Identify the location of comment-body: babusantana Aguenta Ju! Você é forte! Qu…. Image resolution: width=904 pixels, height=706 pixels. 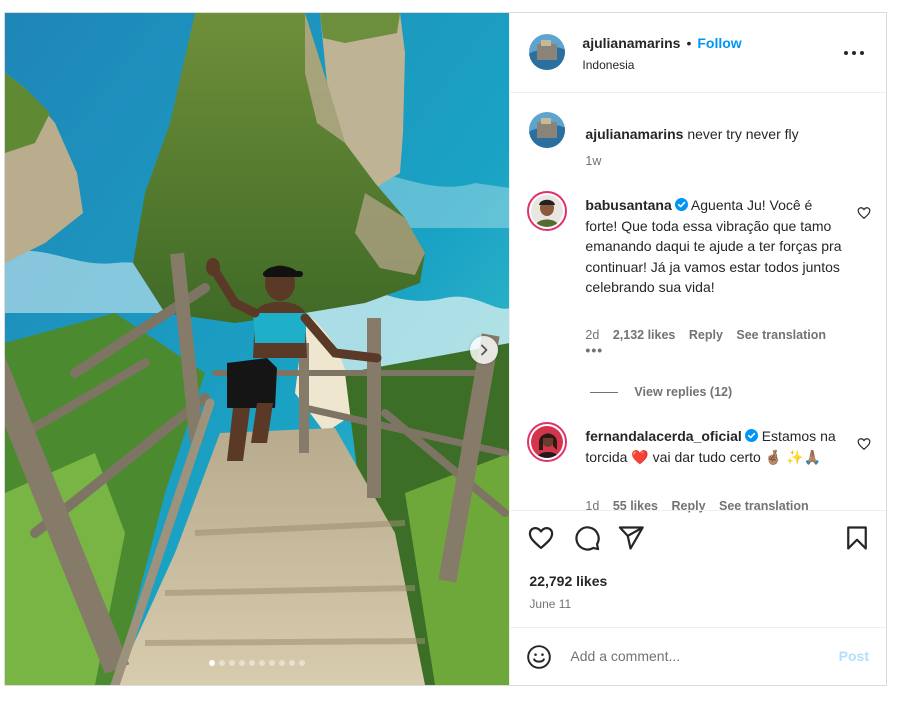
(716, 246).